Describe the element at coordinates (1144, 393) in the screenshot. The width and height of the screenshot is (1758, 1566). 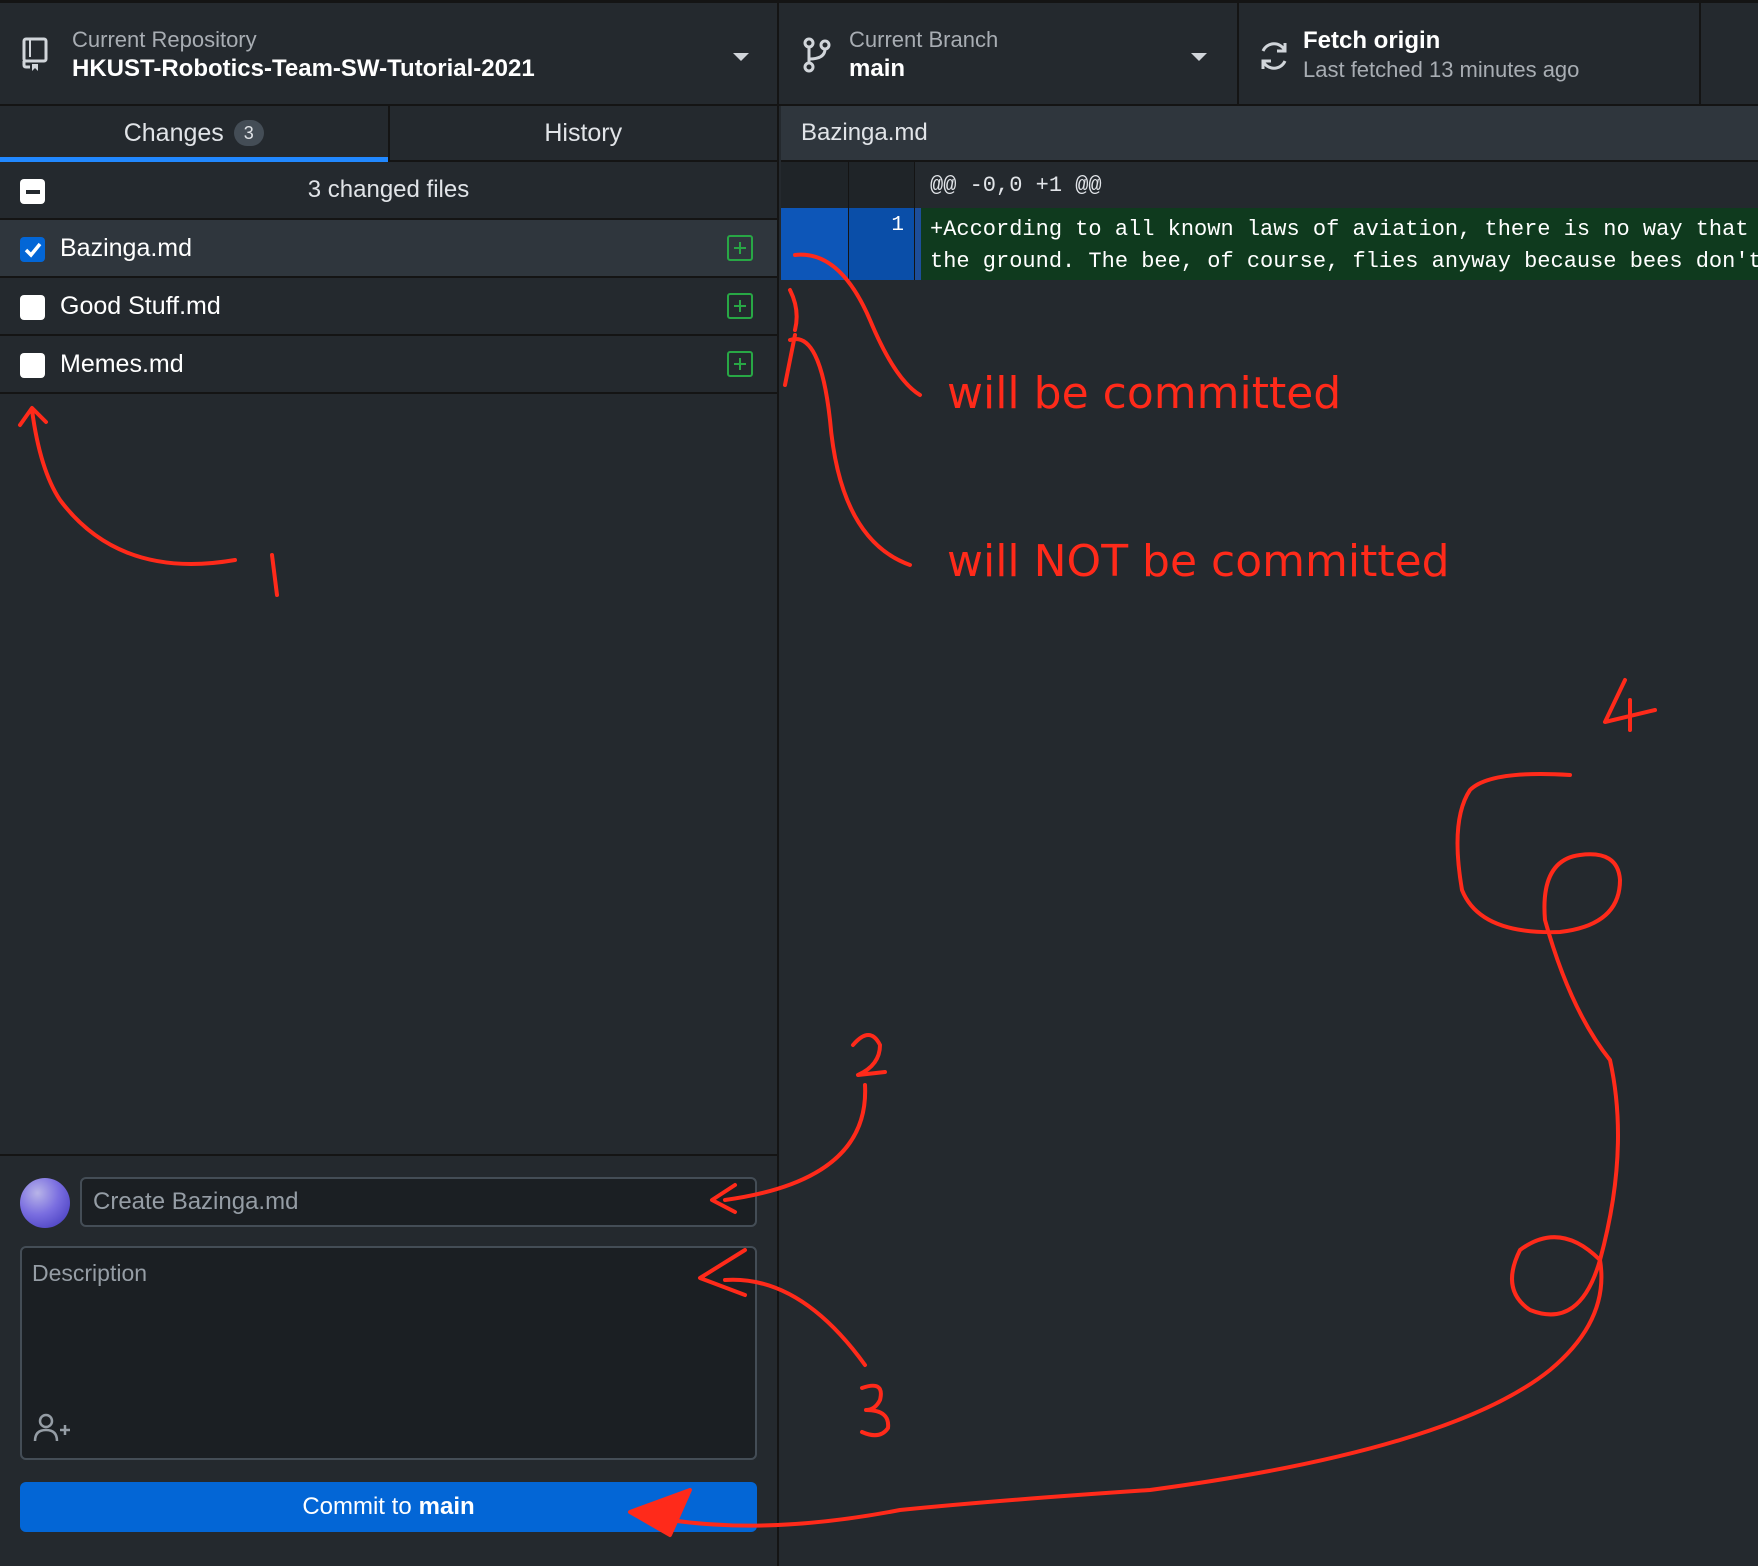
I see `annotation-will-be-committed: will be committed` at that location.